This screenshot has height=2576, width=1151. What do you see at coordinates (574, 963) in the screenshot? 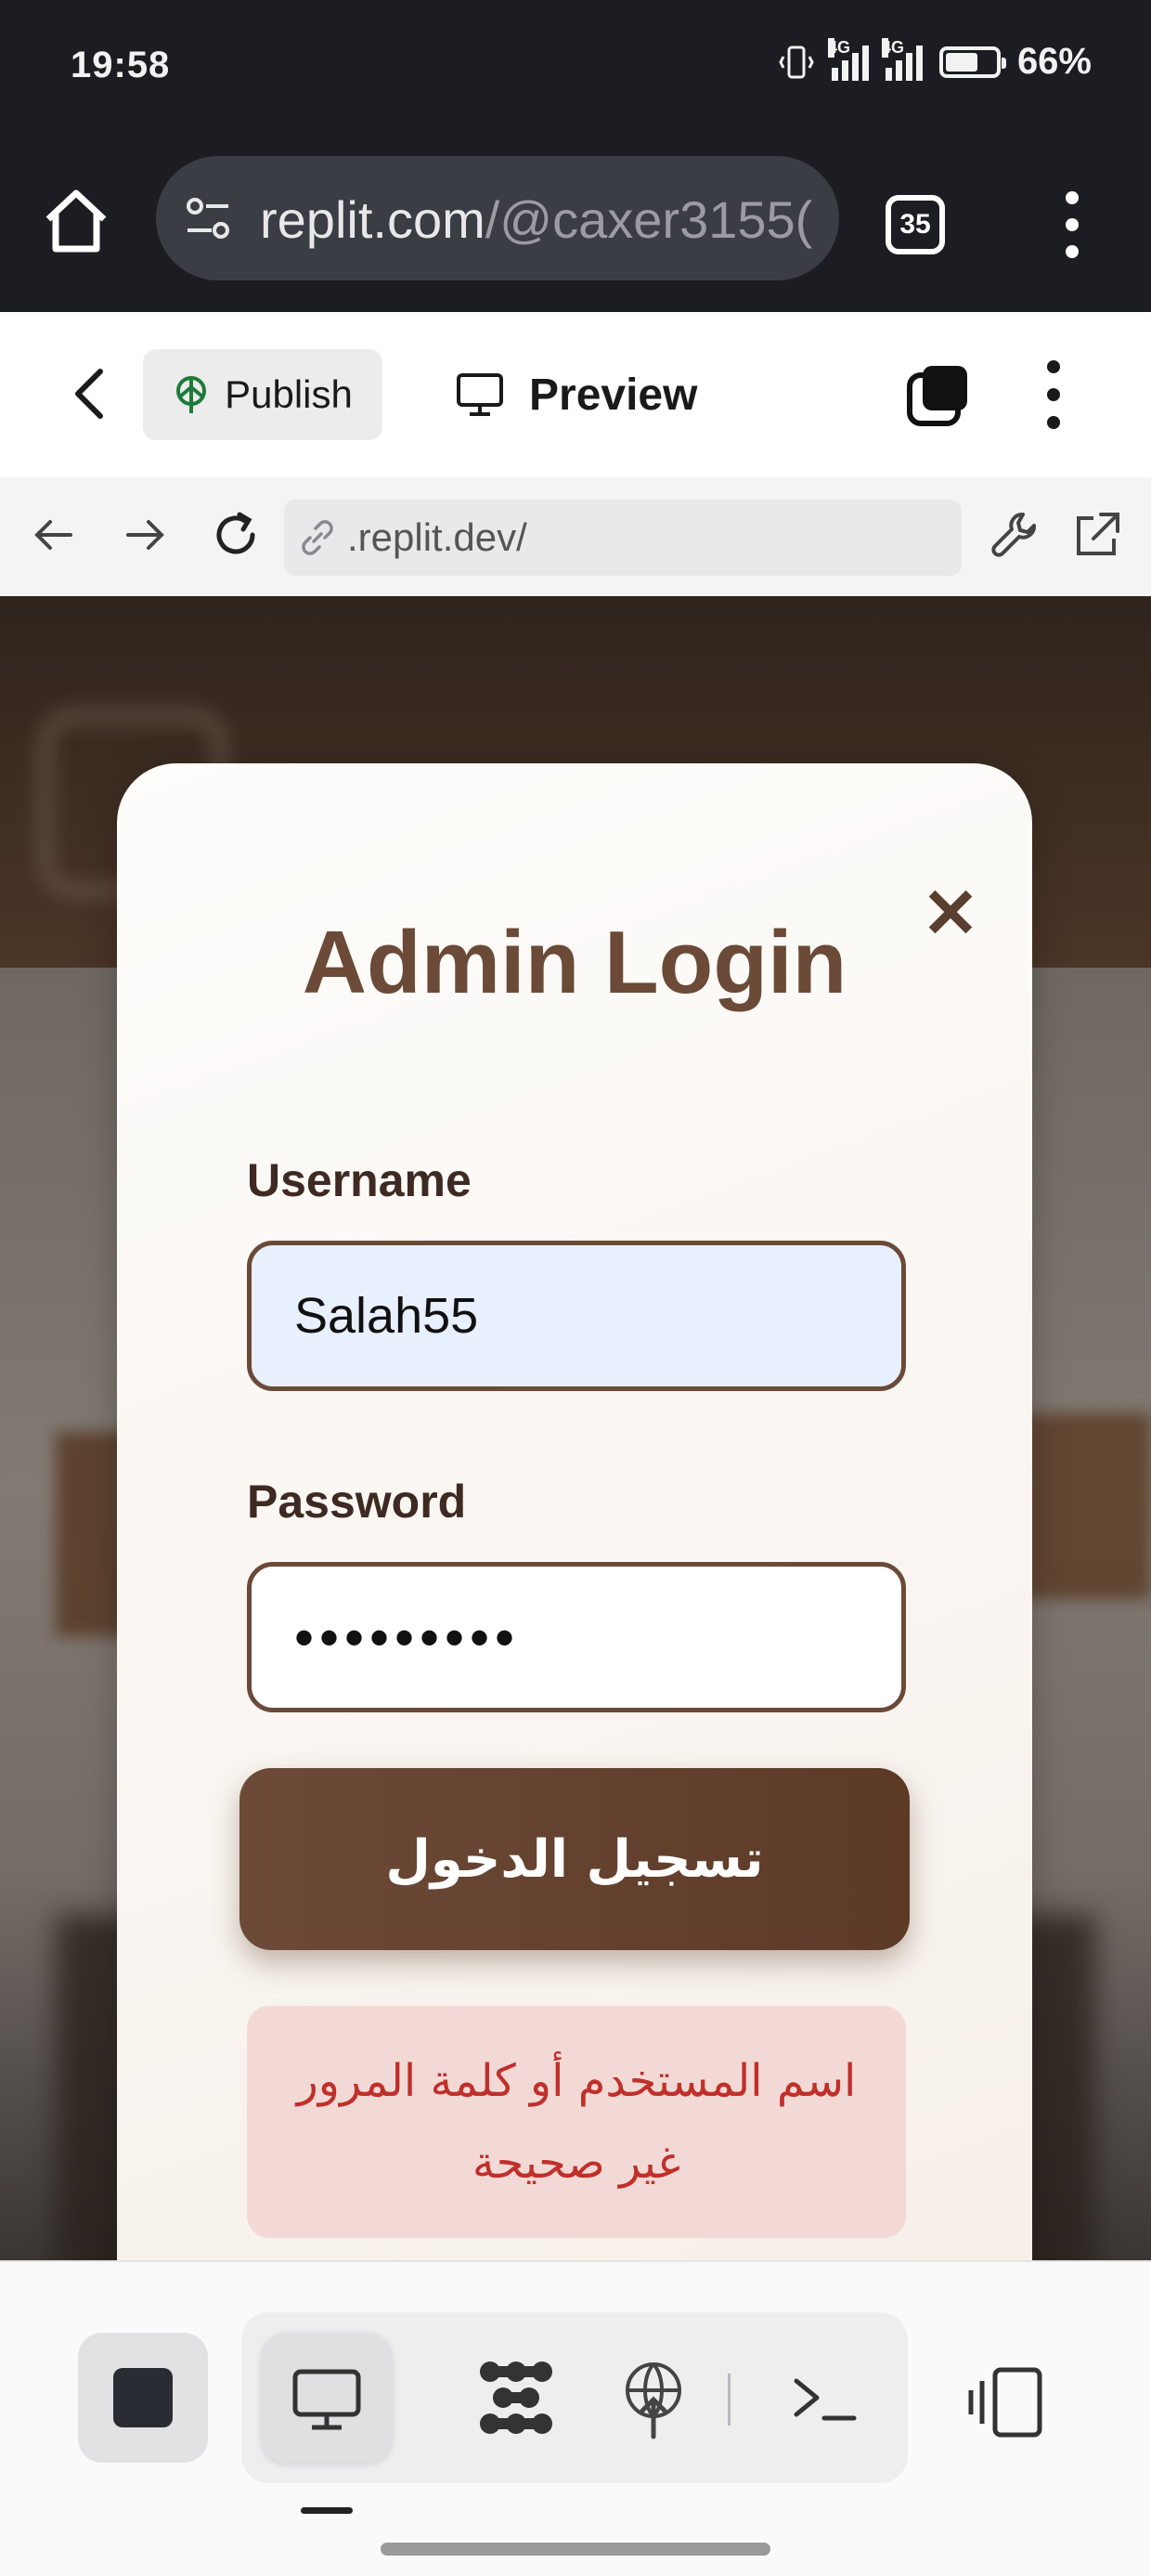
I see `modal-title: Admin Login` at bounding box center [574, 963].